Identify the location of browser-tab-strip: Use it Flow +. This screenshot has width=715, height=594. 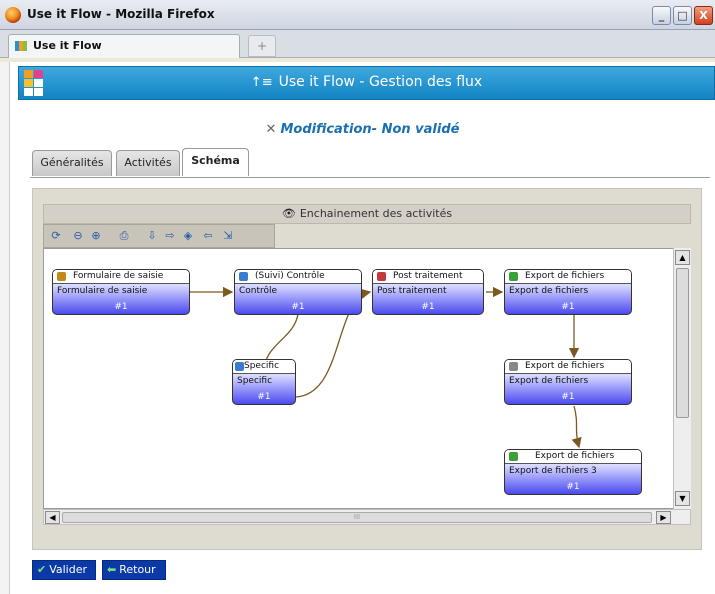
(357, 44).